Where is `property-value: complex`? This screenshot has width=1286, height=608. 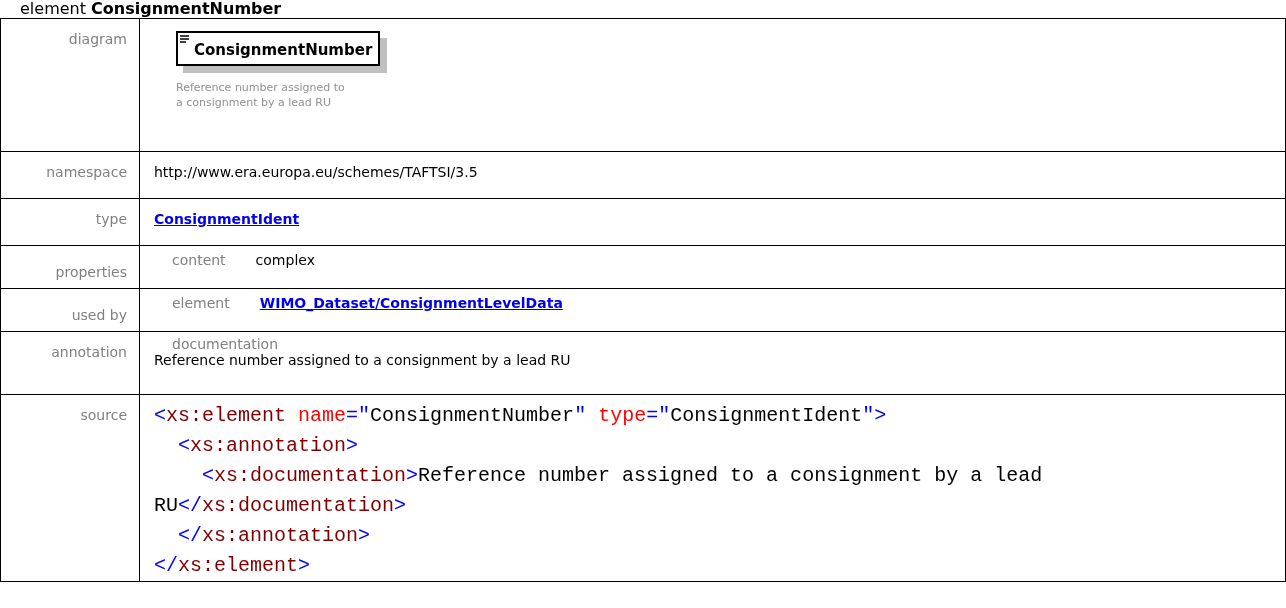
property-value: complex is located at coordinates (285, 260).